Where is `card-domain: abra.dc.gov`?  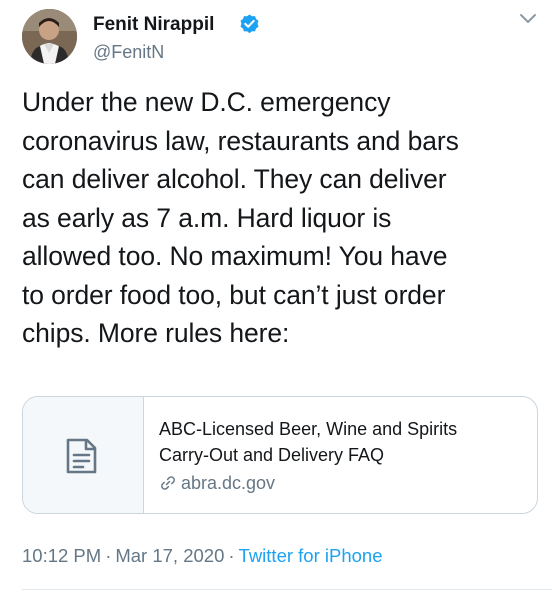 card-domain: abra.dc.gov is located at coordinates (217, 483).